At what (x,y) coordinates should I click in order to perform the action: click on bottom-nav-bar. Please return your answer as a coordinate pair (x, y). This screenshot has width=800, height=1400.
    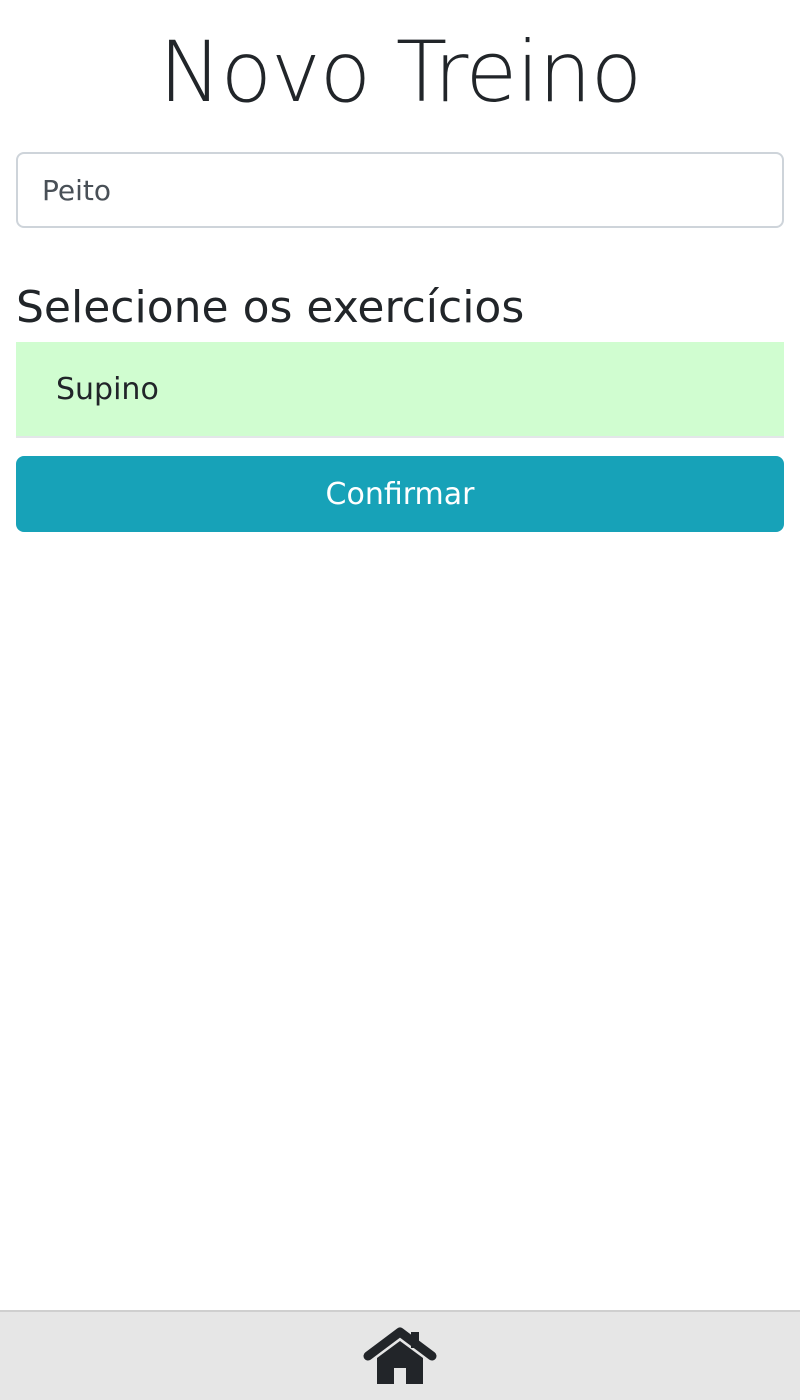
    Looking at the image, I should click on (400, 1355).